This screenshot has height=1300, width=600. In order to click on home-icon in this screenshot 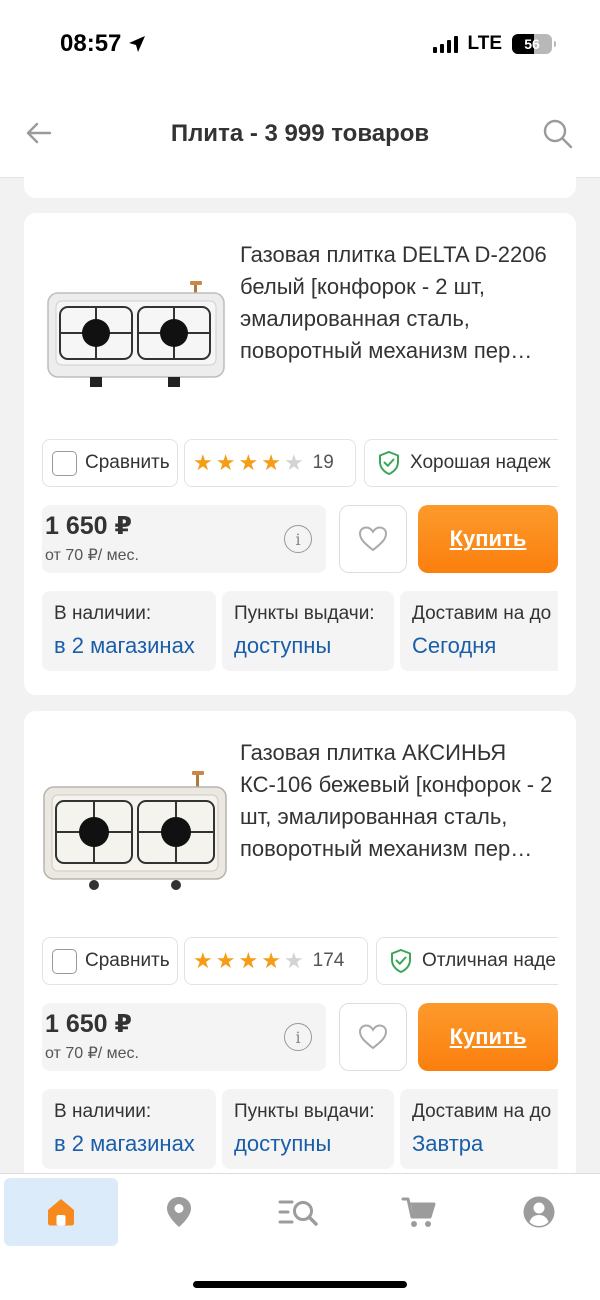, I will do `click(61, 1212)`.